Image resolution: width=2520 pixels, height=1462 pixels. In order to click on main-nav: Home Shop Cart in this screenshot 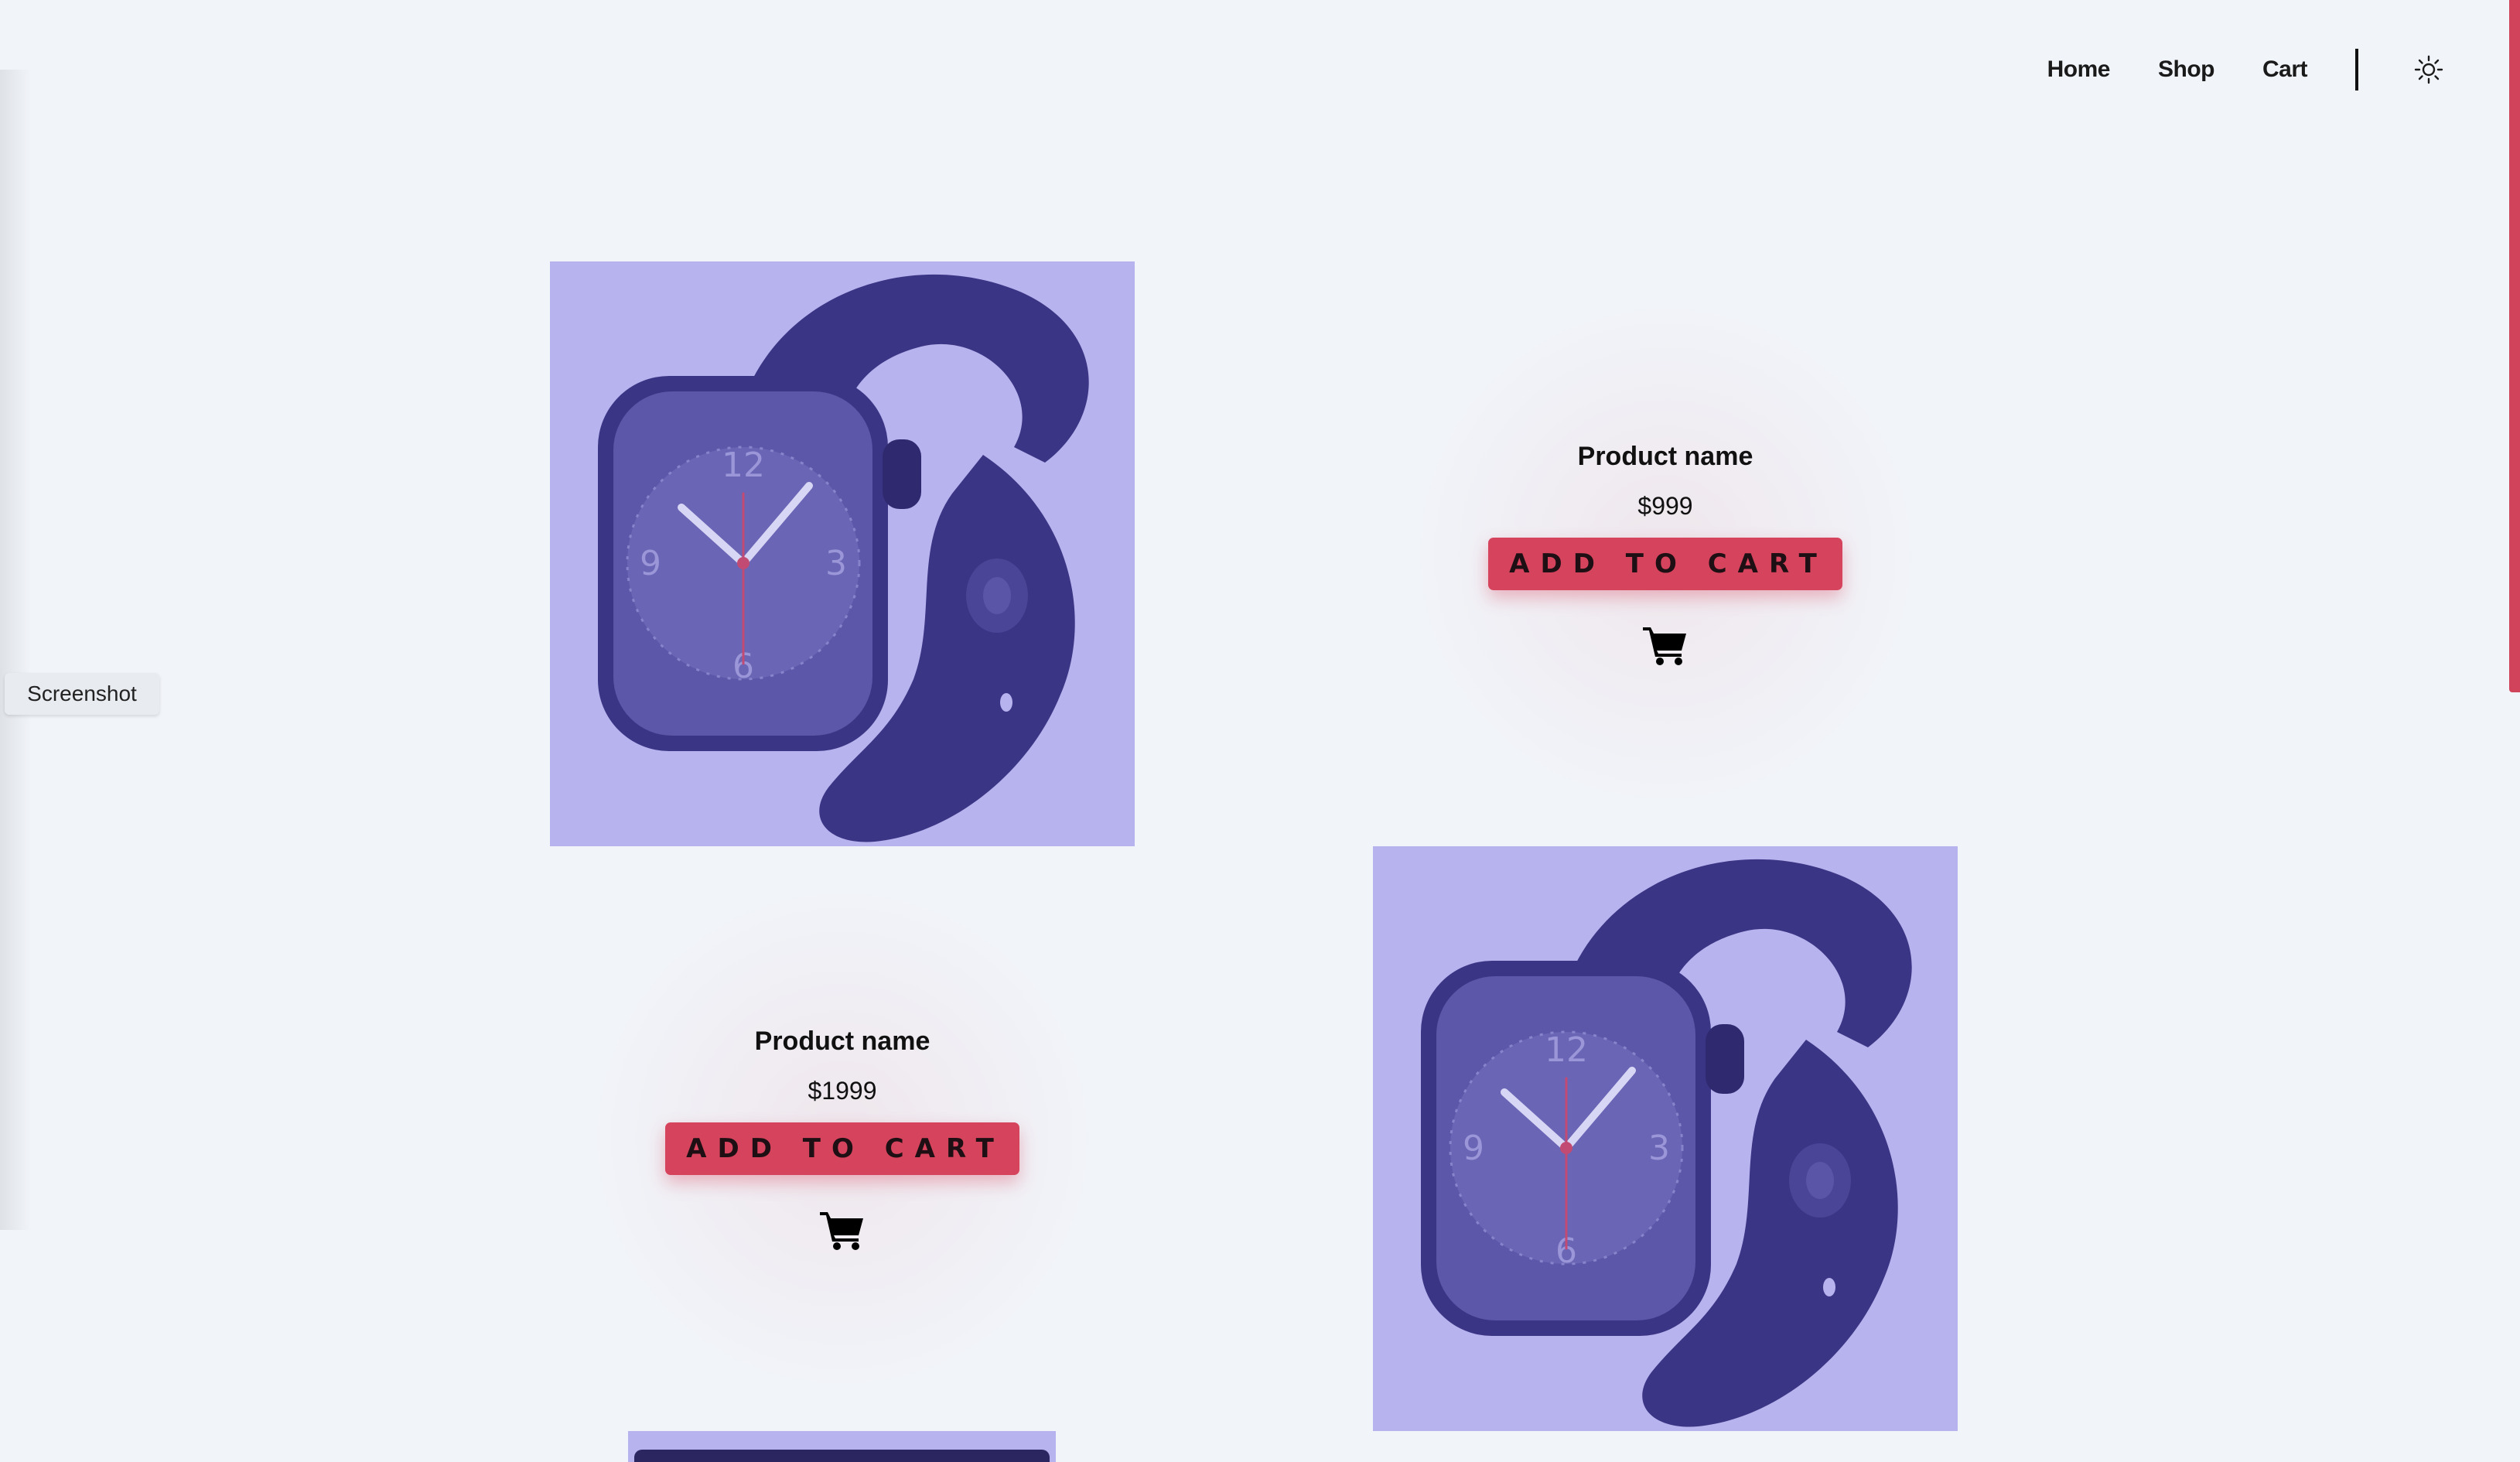, I will do `click(2223, 70)`.